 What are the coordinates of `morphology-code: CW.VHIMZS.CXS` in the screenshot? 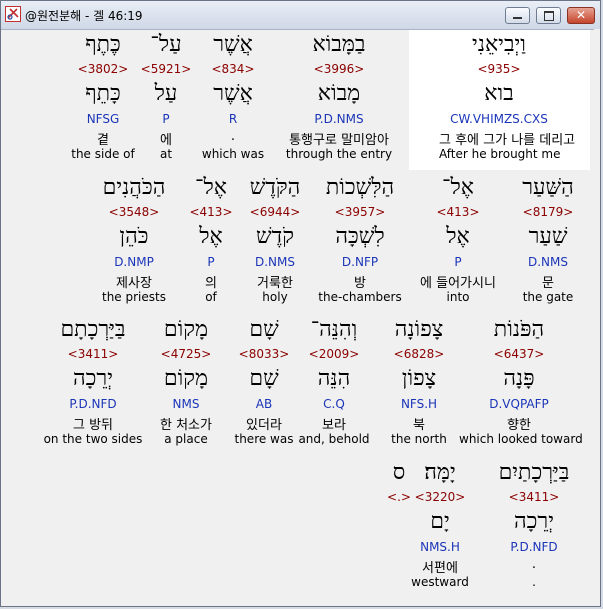 It's located at (499, 119).